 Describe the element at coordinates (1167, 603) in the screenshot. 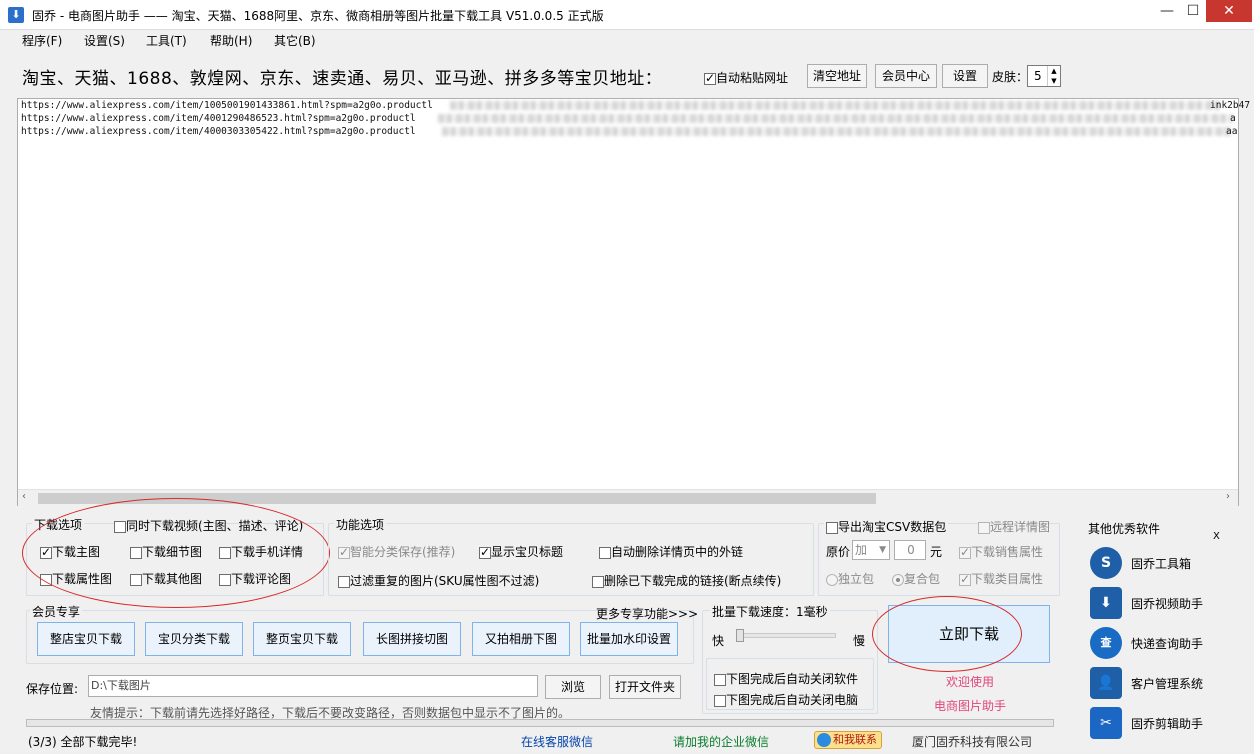

I see `sidebar-item-video-helper: 固乔视频助手` at that location.